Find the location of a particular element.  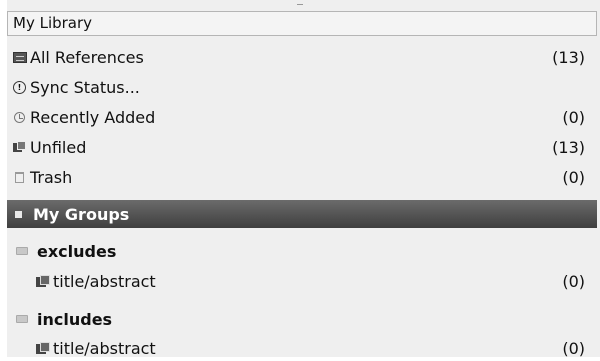

trash-count: (0) is located at coordinates (573, 177).